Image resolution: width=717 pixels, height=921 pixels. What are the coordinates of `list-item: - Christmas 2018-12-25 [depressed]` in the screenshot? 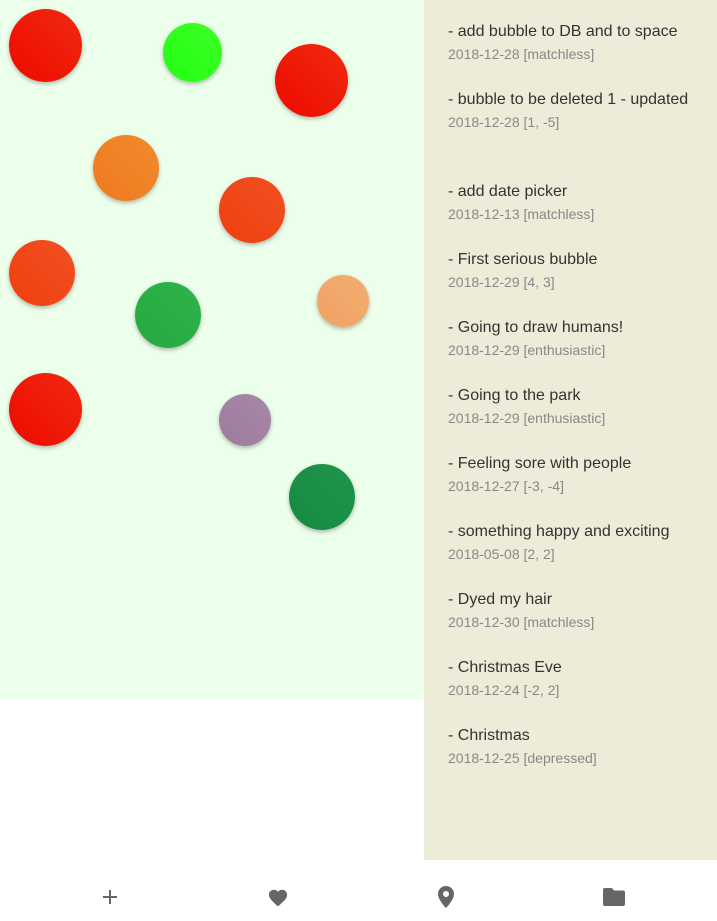 It's located at (573, 746).